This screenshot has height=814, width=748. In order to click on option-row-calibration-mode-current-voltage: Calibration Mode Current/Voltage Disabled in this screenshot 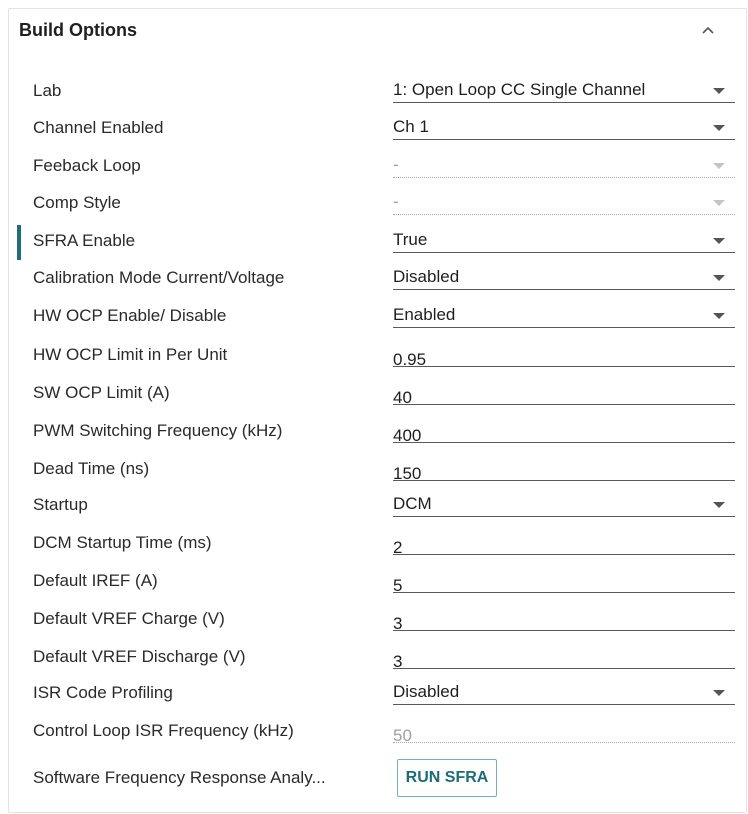, I will do `click(374, 277)`.